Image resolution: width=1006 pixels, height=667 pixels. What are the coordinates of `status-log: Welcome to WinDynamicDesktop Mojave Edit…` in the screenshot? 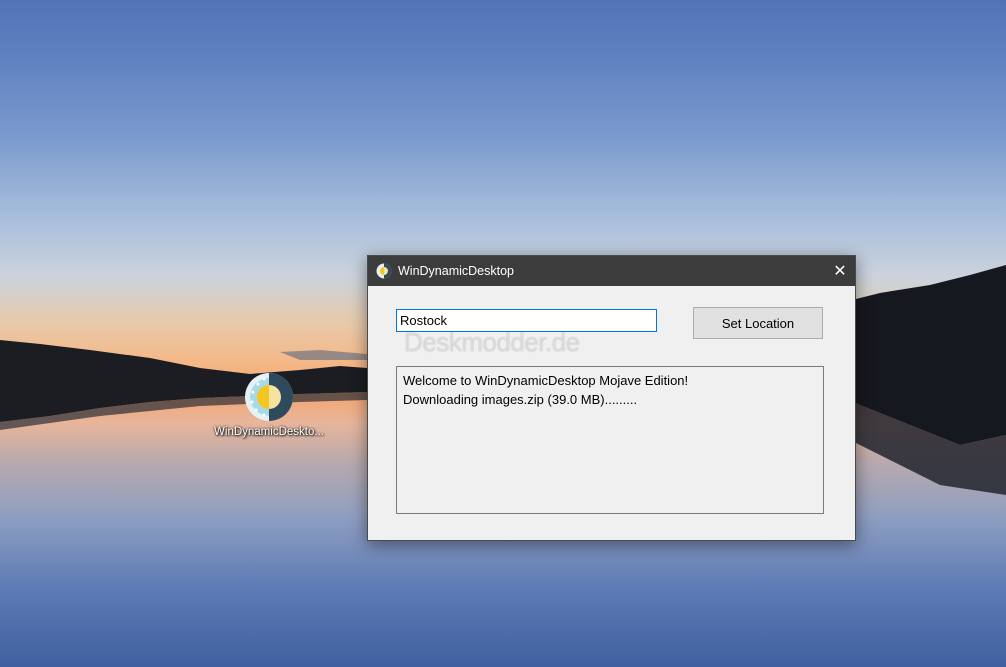 It's located at (610, 440).